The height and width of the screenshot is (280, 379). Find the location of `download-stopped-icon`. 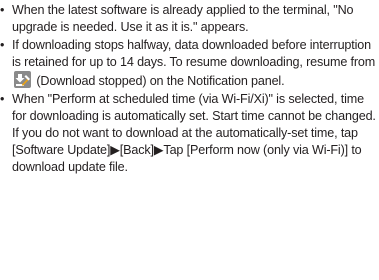

download-stopped-icon is located at coordinates (22, 79).